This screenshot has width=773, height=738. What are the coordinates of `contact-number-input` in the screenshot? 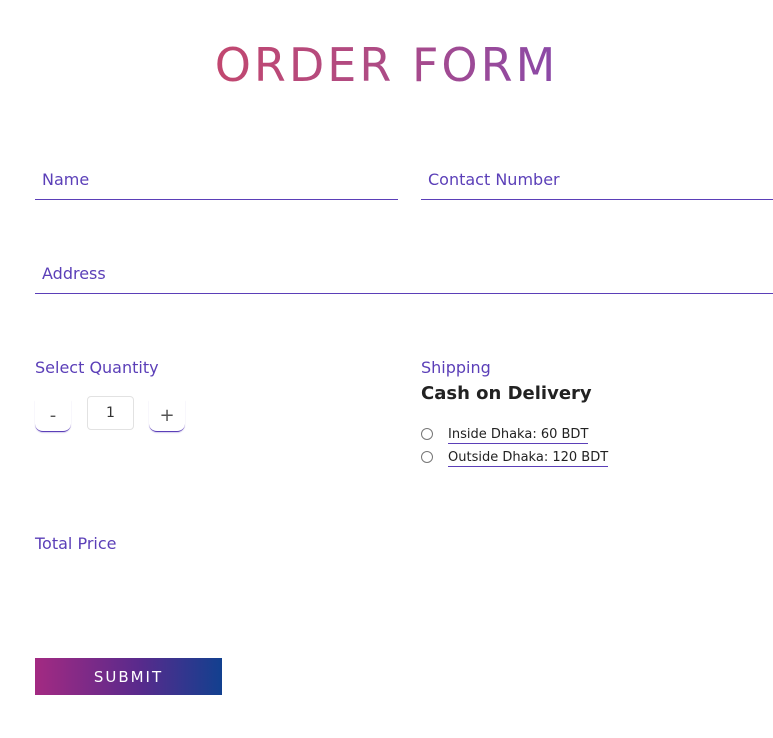 It's located at (597, 180).